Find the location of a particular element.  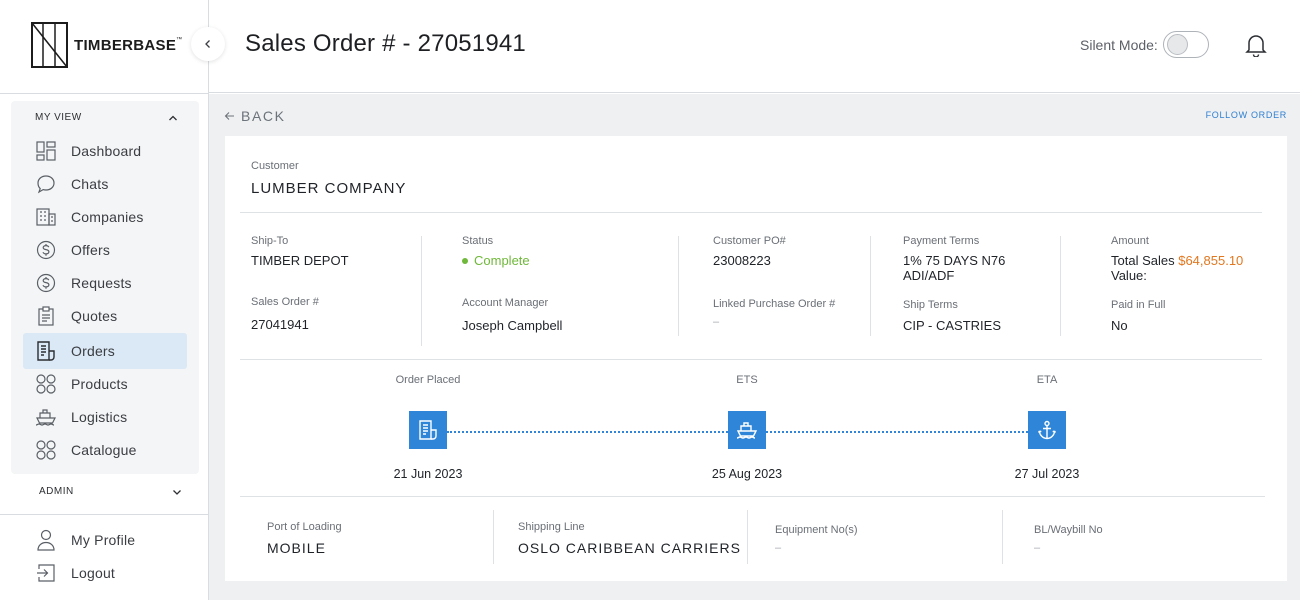

logout-label: Logout is located at coordinates (93, 573).